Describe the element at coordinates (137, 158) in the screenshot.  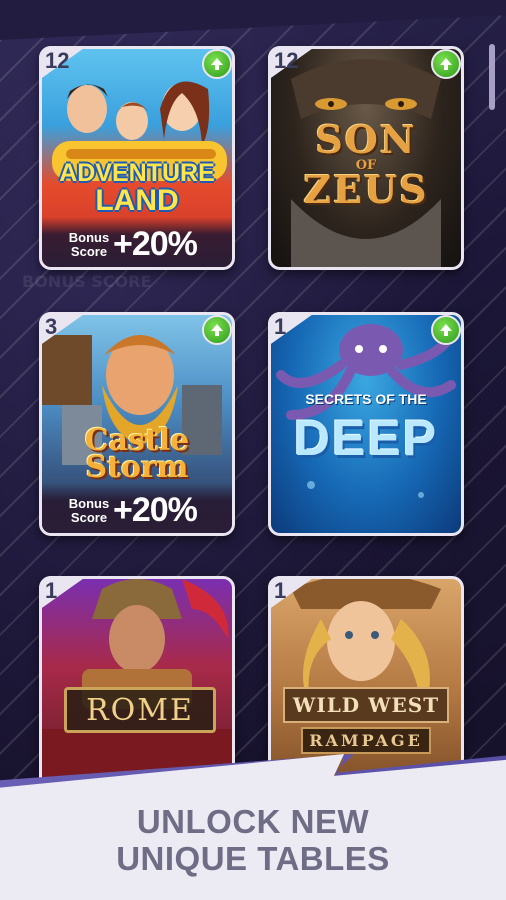
I see `table-card-adventure-land: ADVENTURE LAND Bonus Score +20% 12` at that location.